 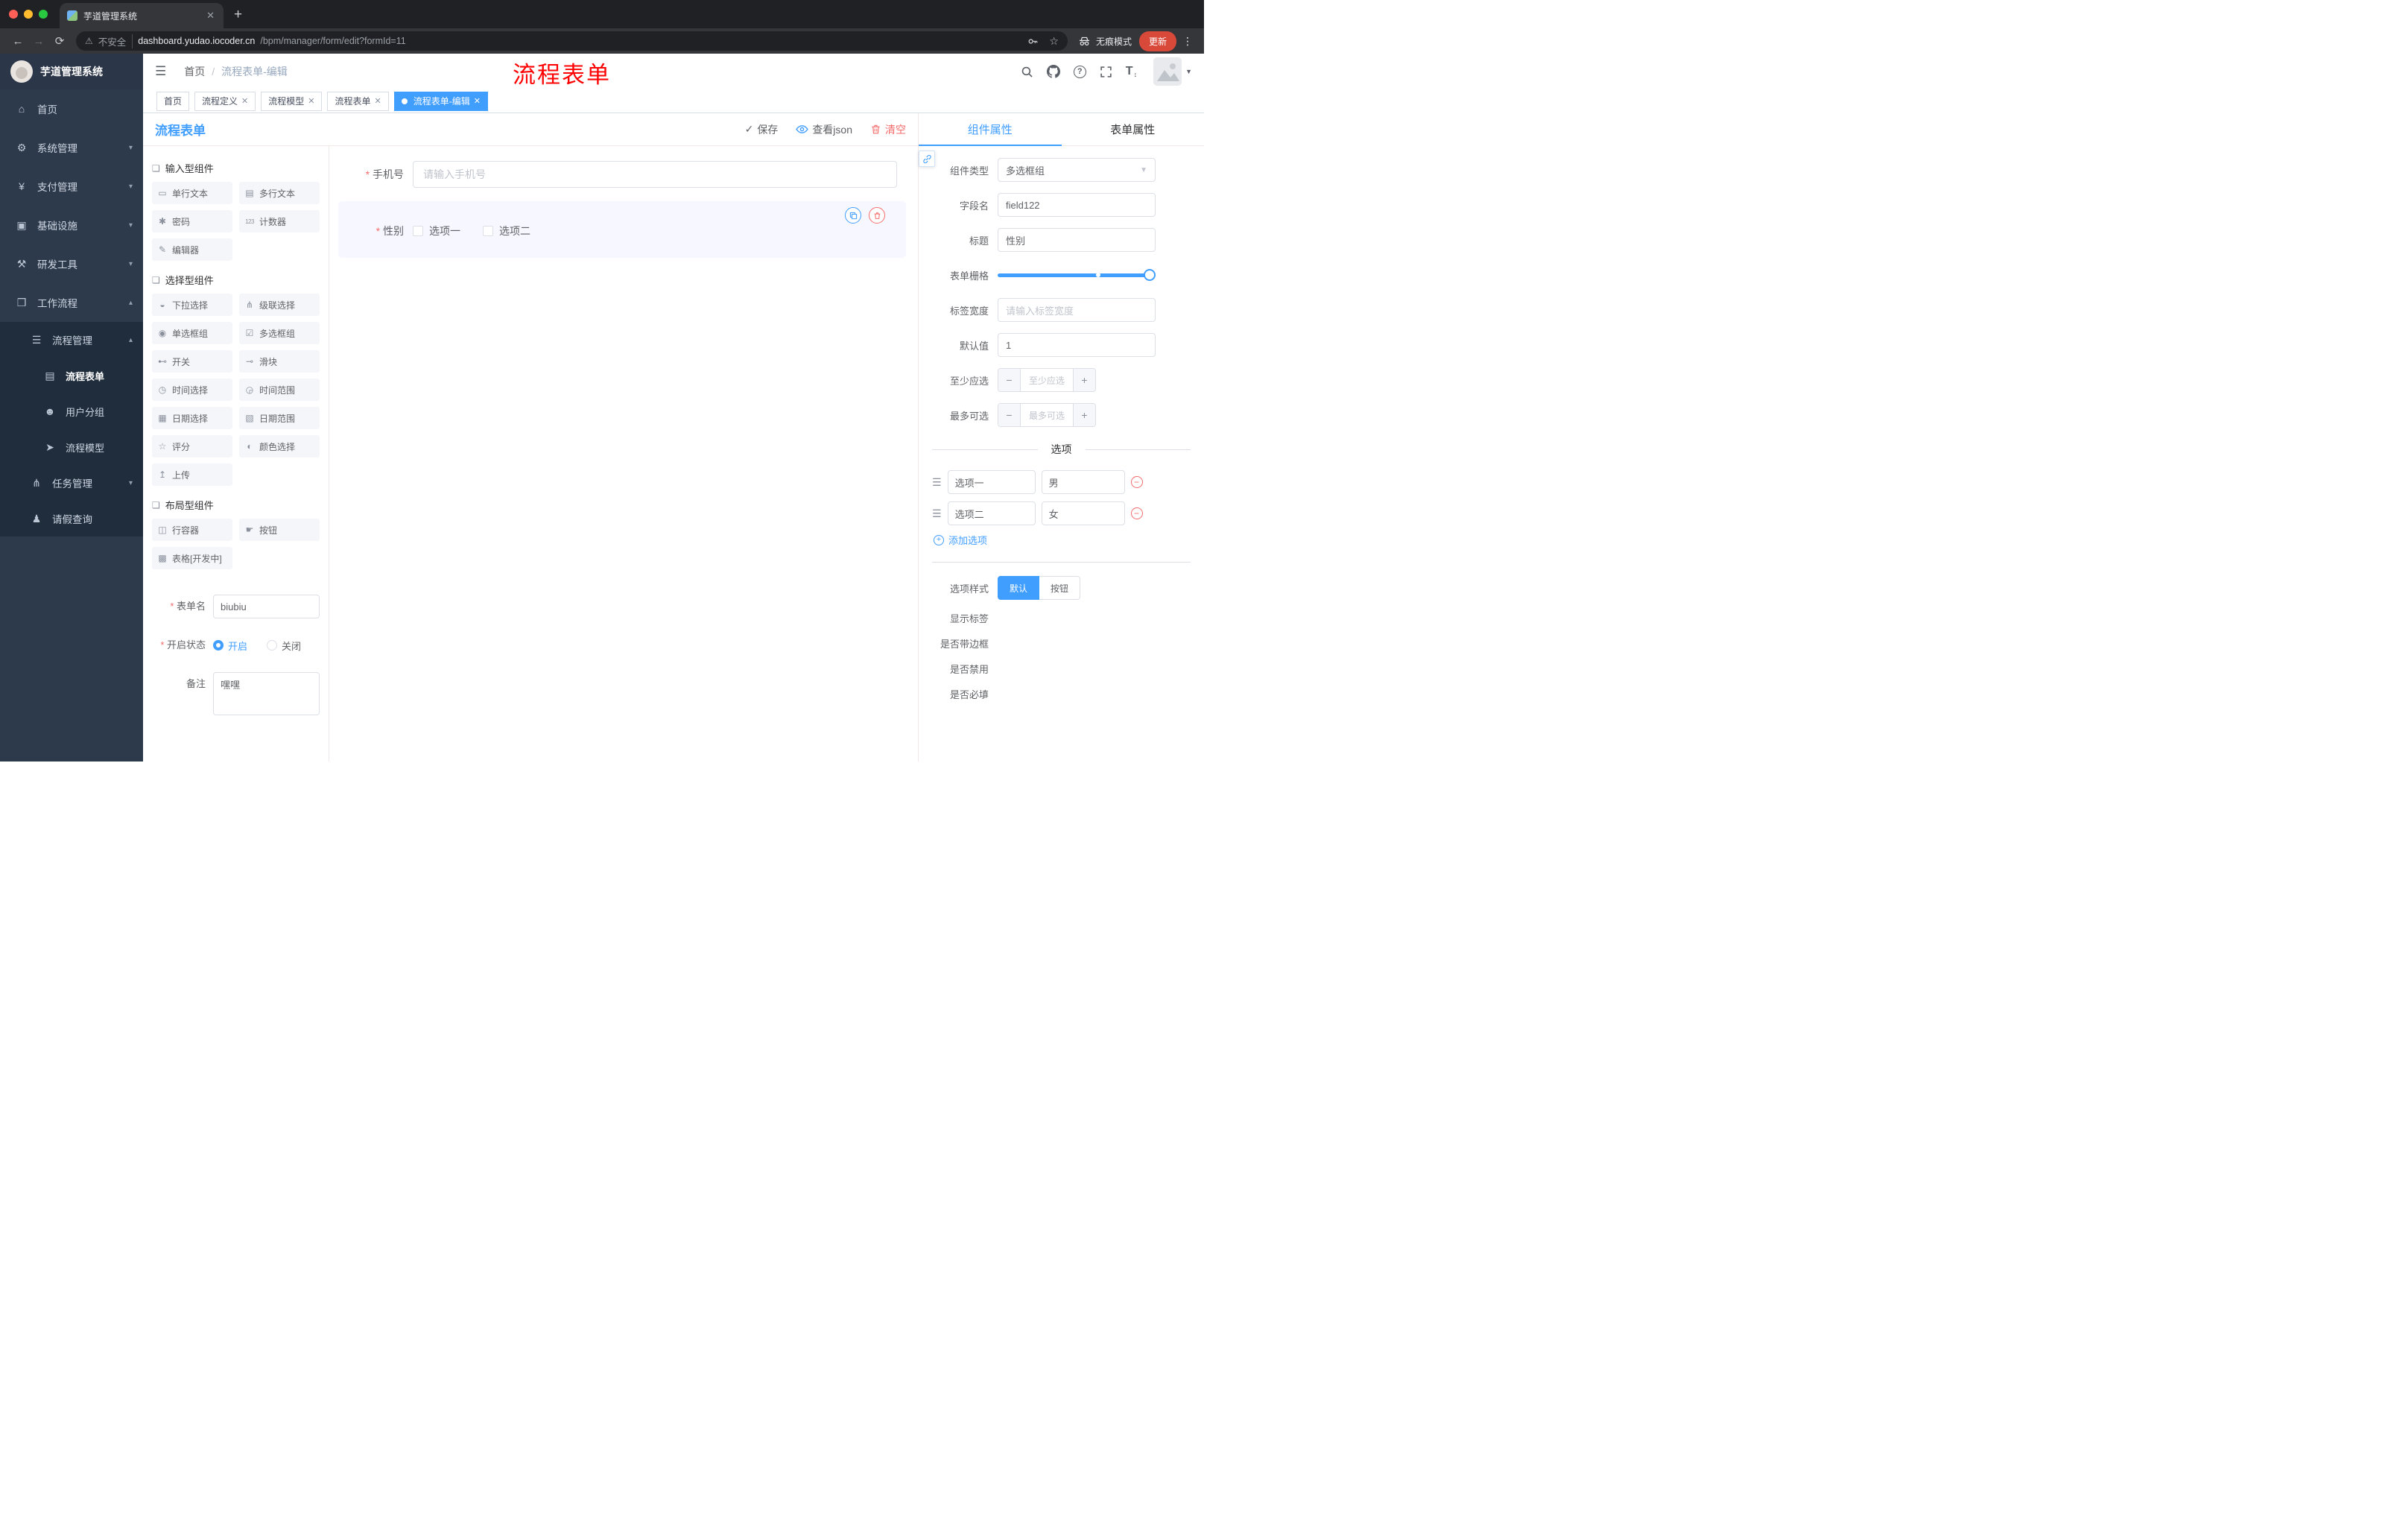 I want to click on component-type-select: 多选框组 ▼, so click(x=1077, y=170).